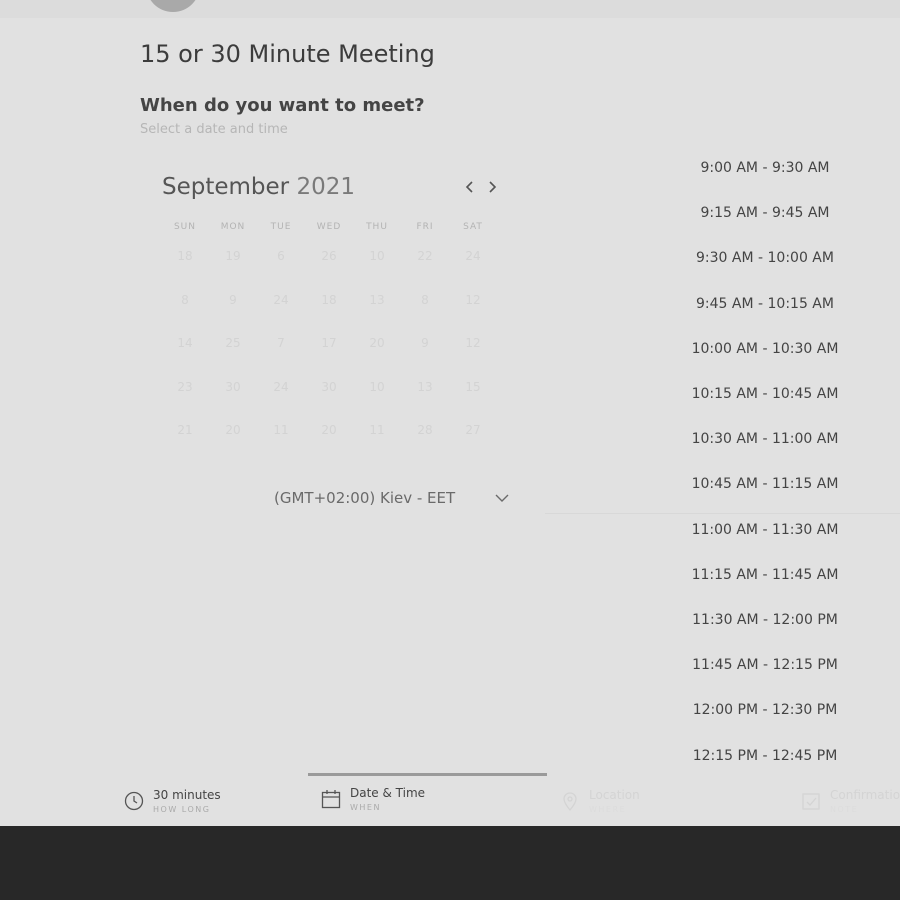  What do you see at coordinates (450, 9) in the screenshot?
I see `top-bar` at bounding box center [450, 9].